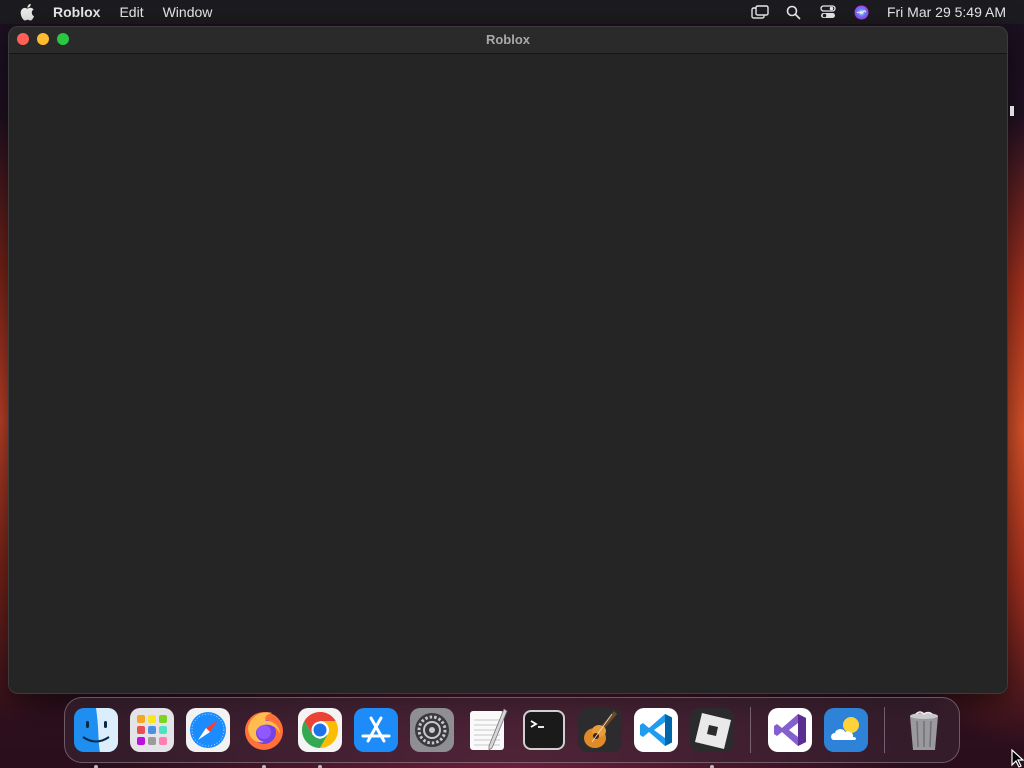  What do you see at coordinates (794, 12) in the screenshot?
I see `spotlight-search-icon` at bounding box center [794, 12].